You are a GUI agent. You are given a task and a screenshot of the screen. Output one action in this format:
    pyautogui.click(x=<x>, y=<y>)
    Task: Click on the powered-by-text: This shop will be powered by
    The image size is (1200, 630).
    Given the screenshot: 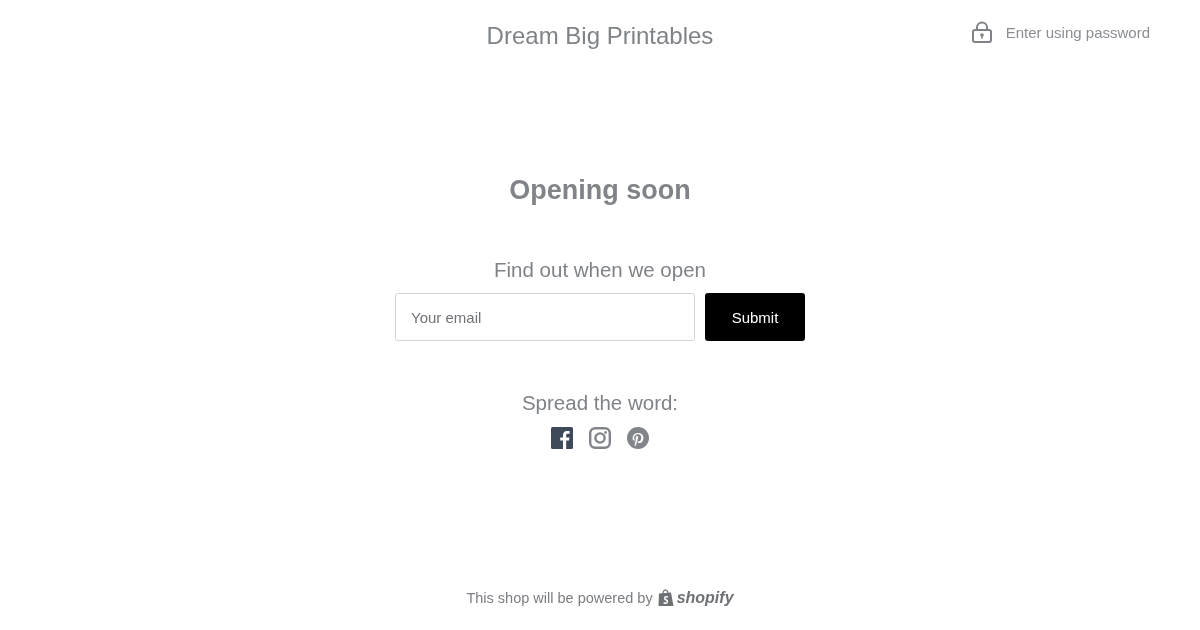 What is the action you would take?
    pyautogui.click(x=559, y=598)
    